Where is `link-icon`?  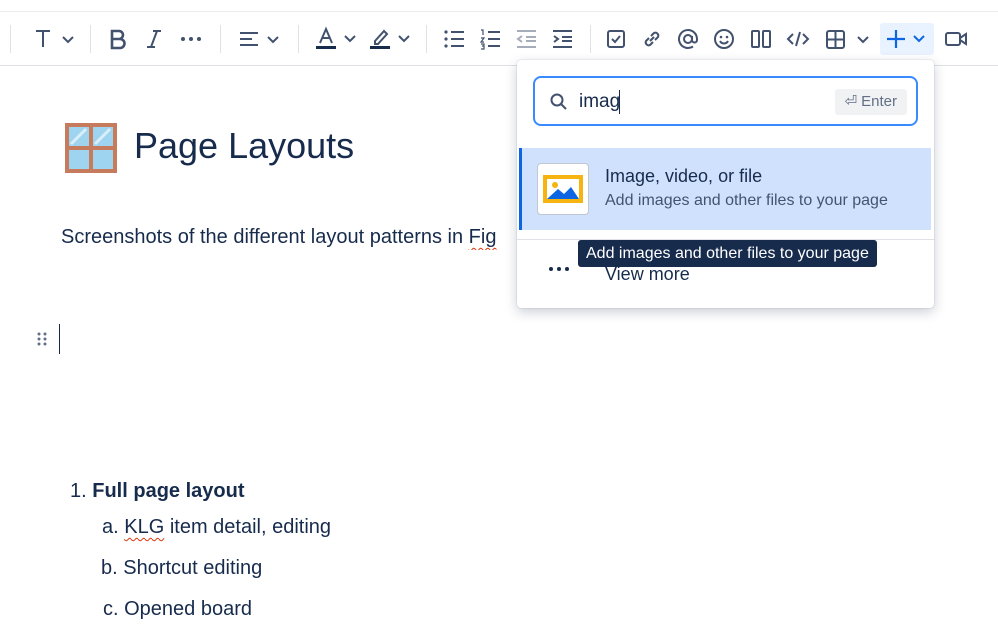 link-icon is located at coordinates (652, 39).